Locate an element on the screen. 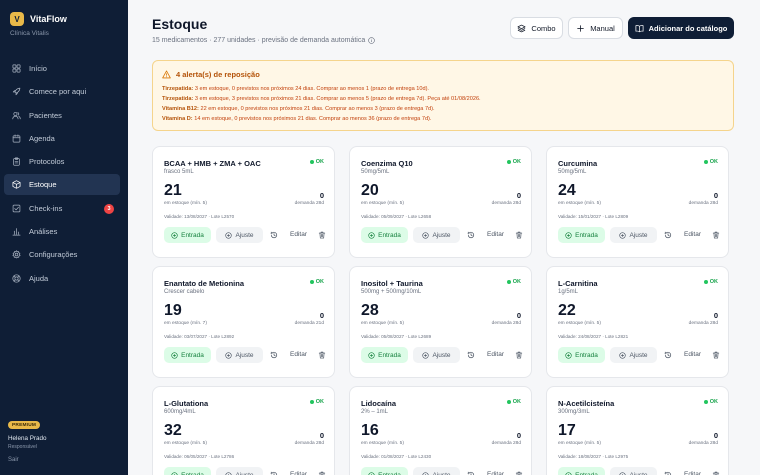 This screenshot has height=475, width=760. medication-name: Coenzima Q10 is located at coordinates (387, 163).